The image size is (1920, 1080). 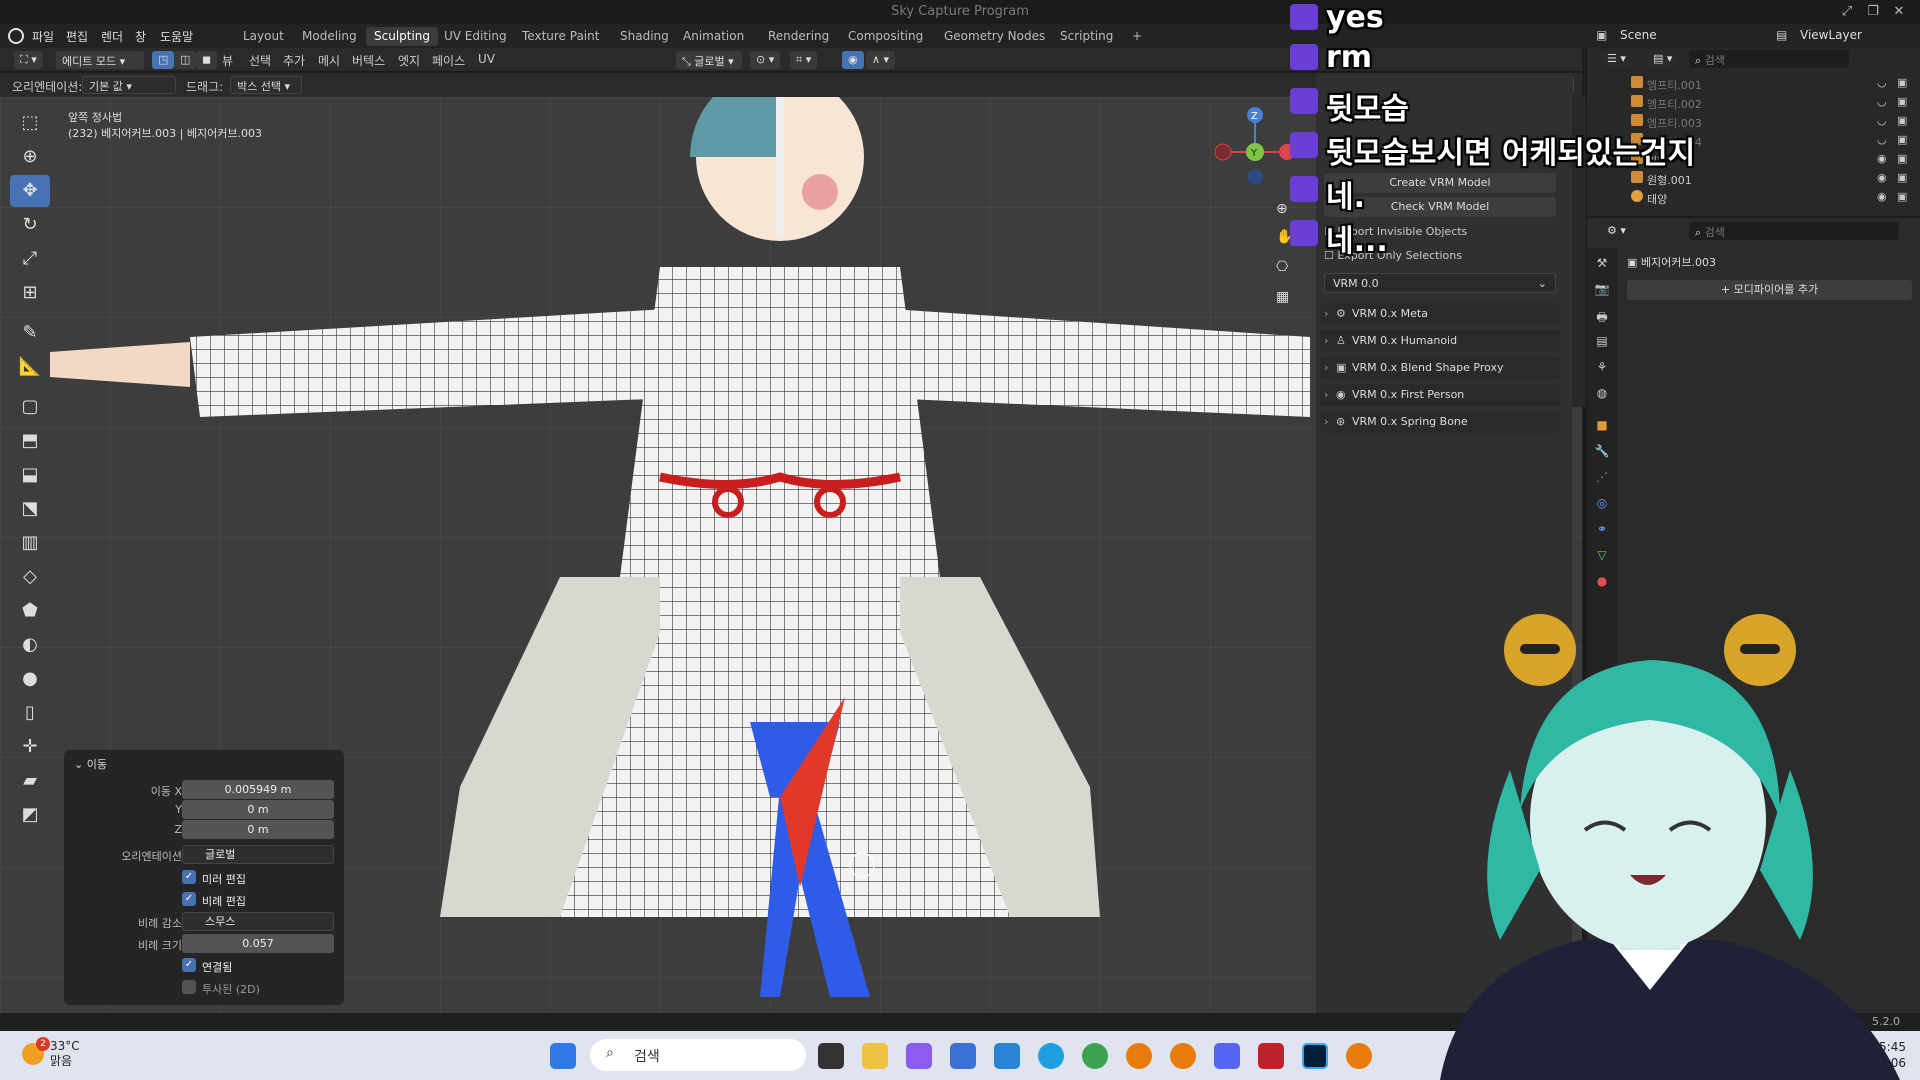 What do you see at coordinates (1282, 297) in the screenshot?
I see `ortho-grid-icon: ▦` at bounding box center [1282, 297].